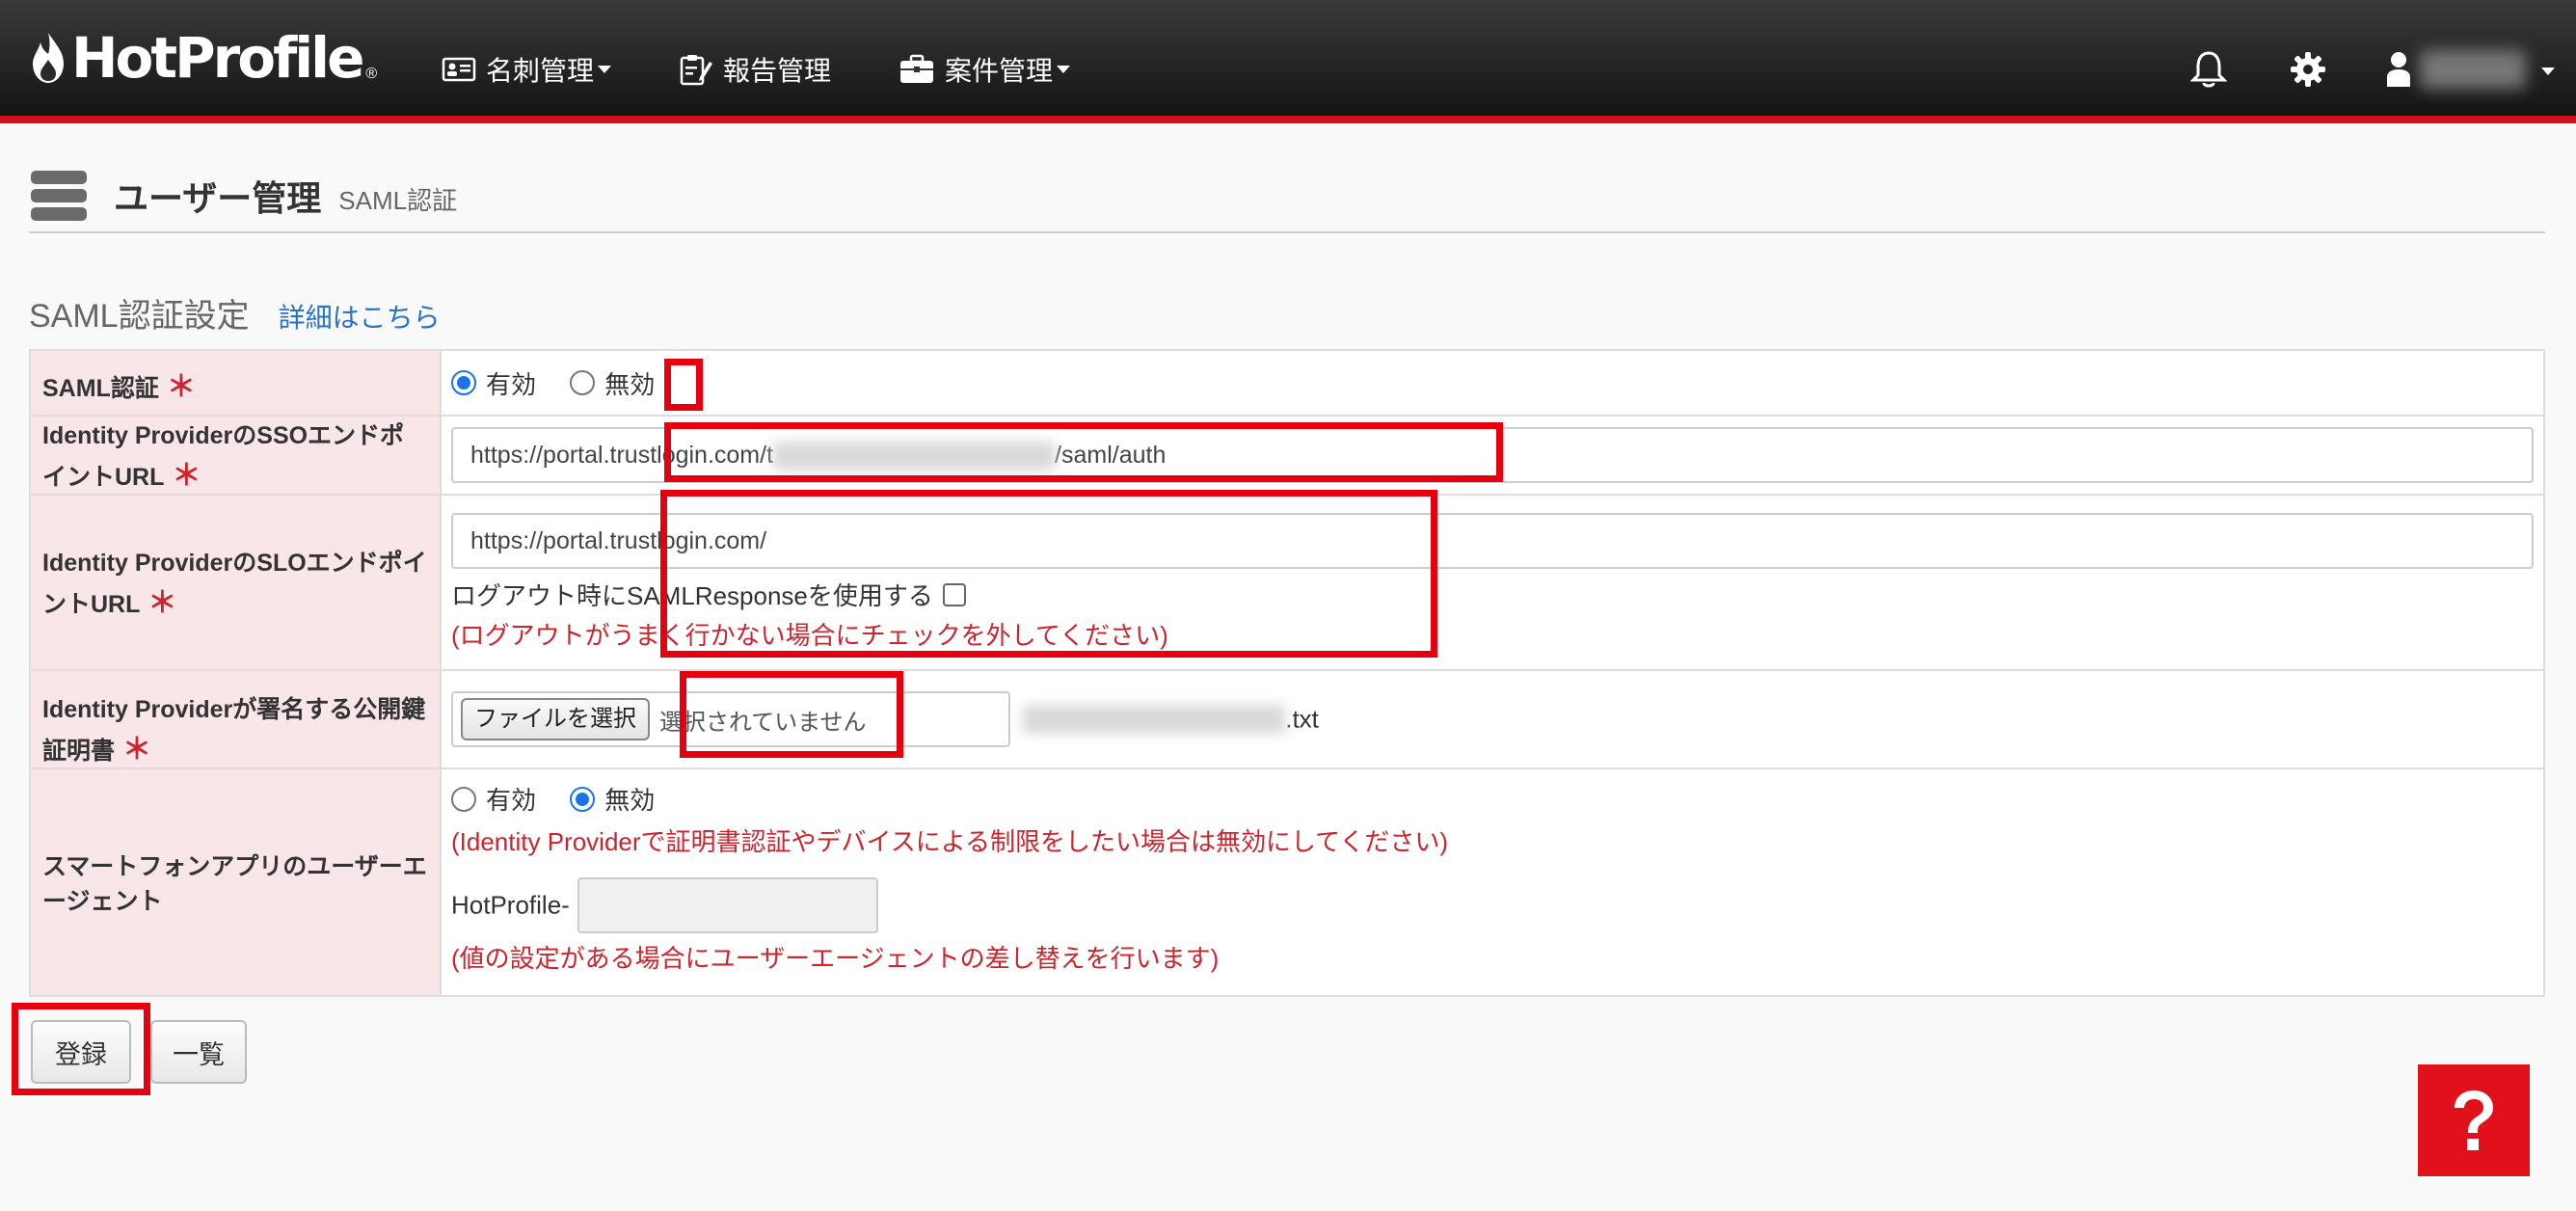 This screenshot has width=2576, height=1211. I want to click on section-header: SAML認証設定 詳細はこちら, so click(235, 312).